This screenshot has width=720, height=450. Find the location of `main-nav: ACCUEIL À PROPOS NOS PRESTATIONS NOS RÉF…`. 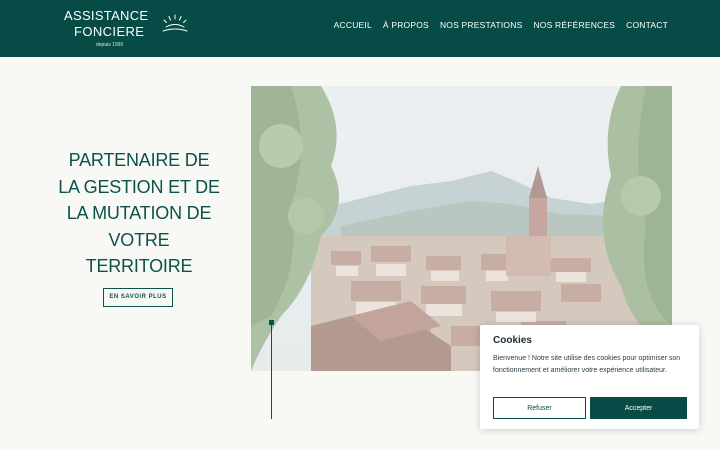

main-nav: ACCUEIL À PROPOS NOS PRESTATIONS NOS RÉF… is located at coordinates (501, 25).